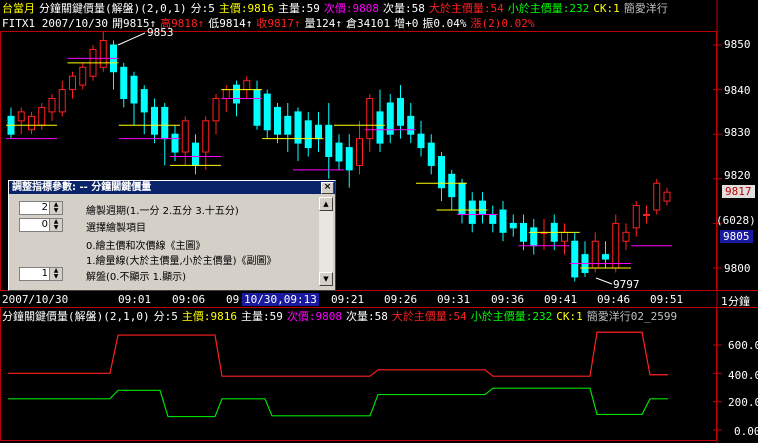 The height and width of the screenshot is (443, 758). What do you see at coordinates (82, 187) in the screenshot?
I see `dialog-title-text: 調整指標參數: -- 分鐘關鍵價量` at bounding box center [82, 187].